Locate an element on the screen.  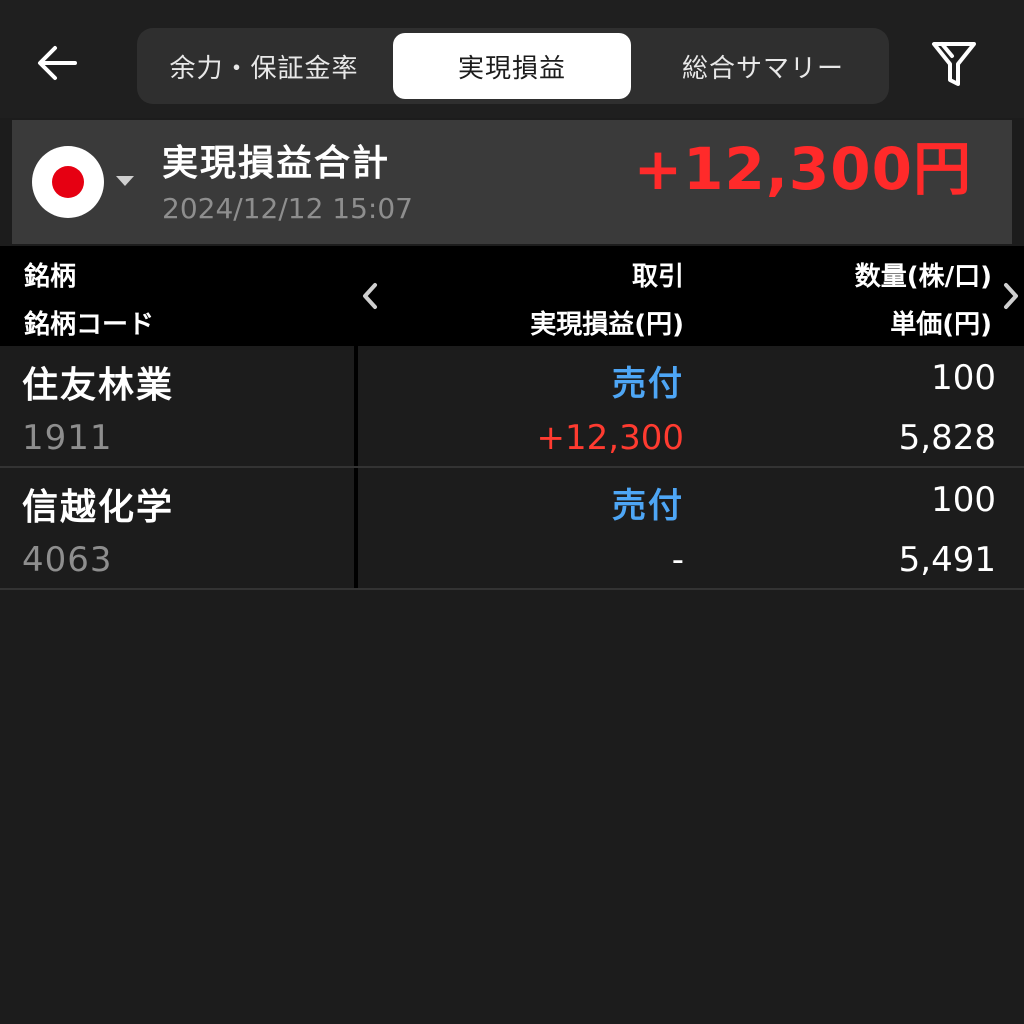
unit-price-value: 5,828 is located at coordinates (947, 438).